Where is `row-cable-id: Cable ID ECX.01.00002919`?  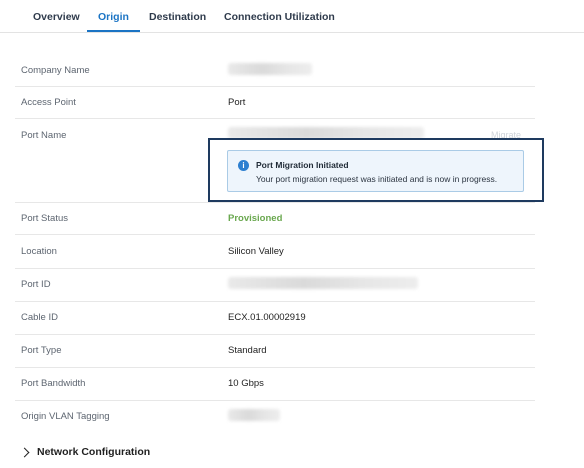
row-cable-id: Cable ID ECX.01.00002919 is located at coordinates (275, 318).